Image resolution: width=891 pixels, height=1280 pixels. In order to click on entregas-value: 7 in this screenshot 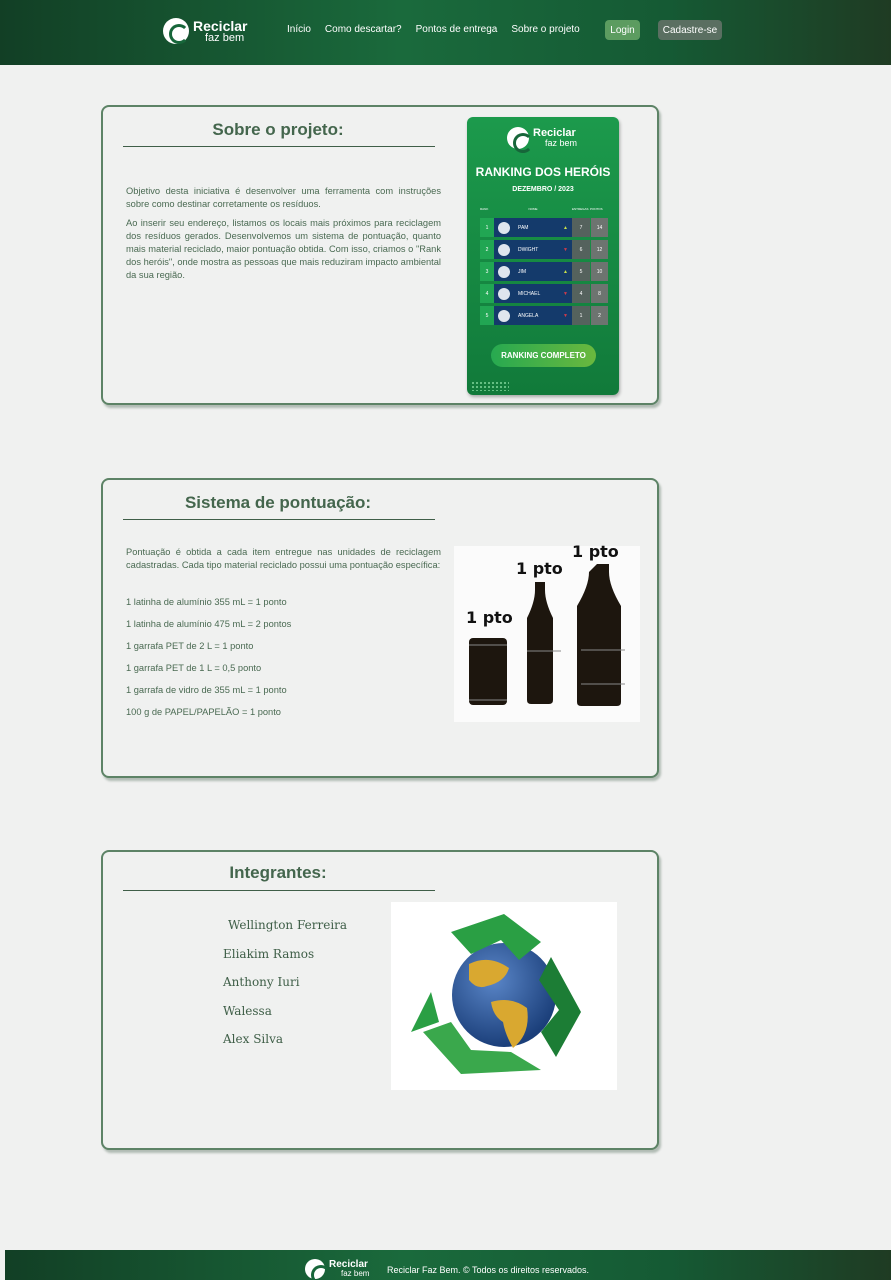, I will do `click(581, 227)`.